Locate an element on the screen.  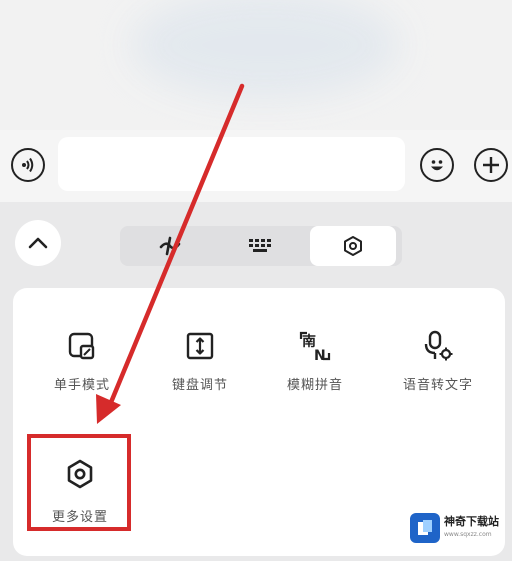
watermark-text: 神奇下载站 www.sqxzz.com is located at coordinates (471, 528).